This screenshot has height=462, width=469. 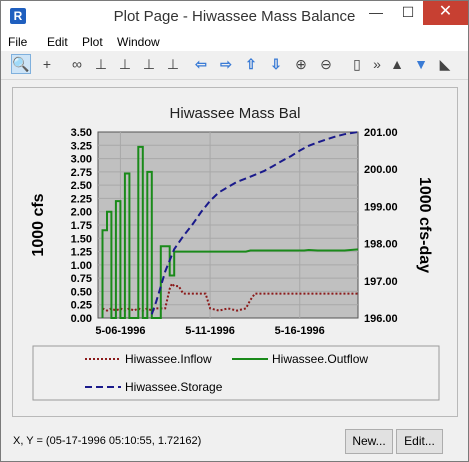 What do you see at coordinates (21, 64) in the screenshot?
I see `zoom-icon: 🔍` at bounding box center [21, 64].